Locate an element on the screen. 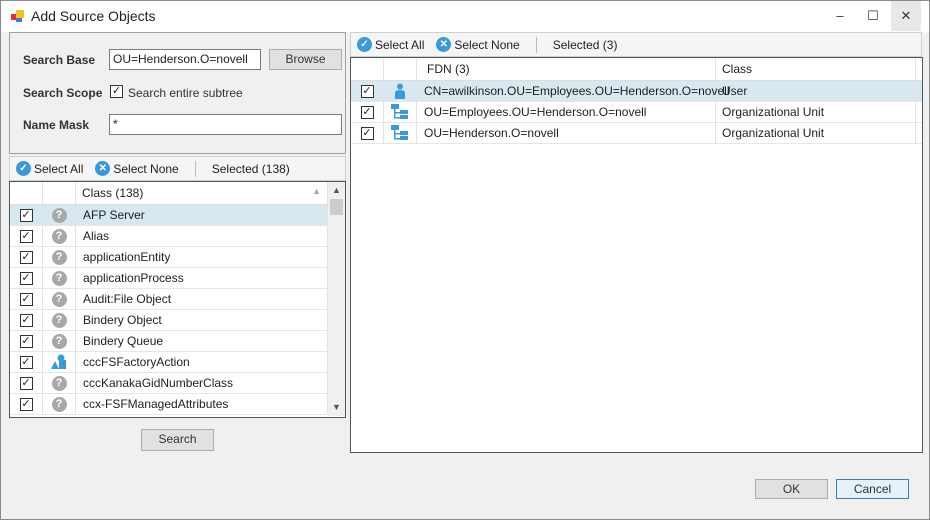 Image resolution: width=930 pixels, height=520 pixels. class-row: ✓? Audit:File Object is located at coordinates (177, 299).